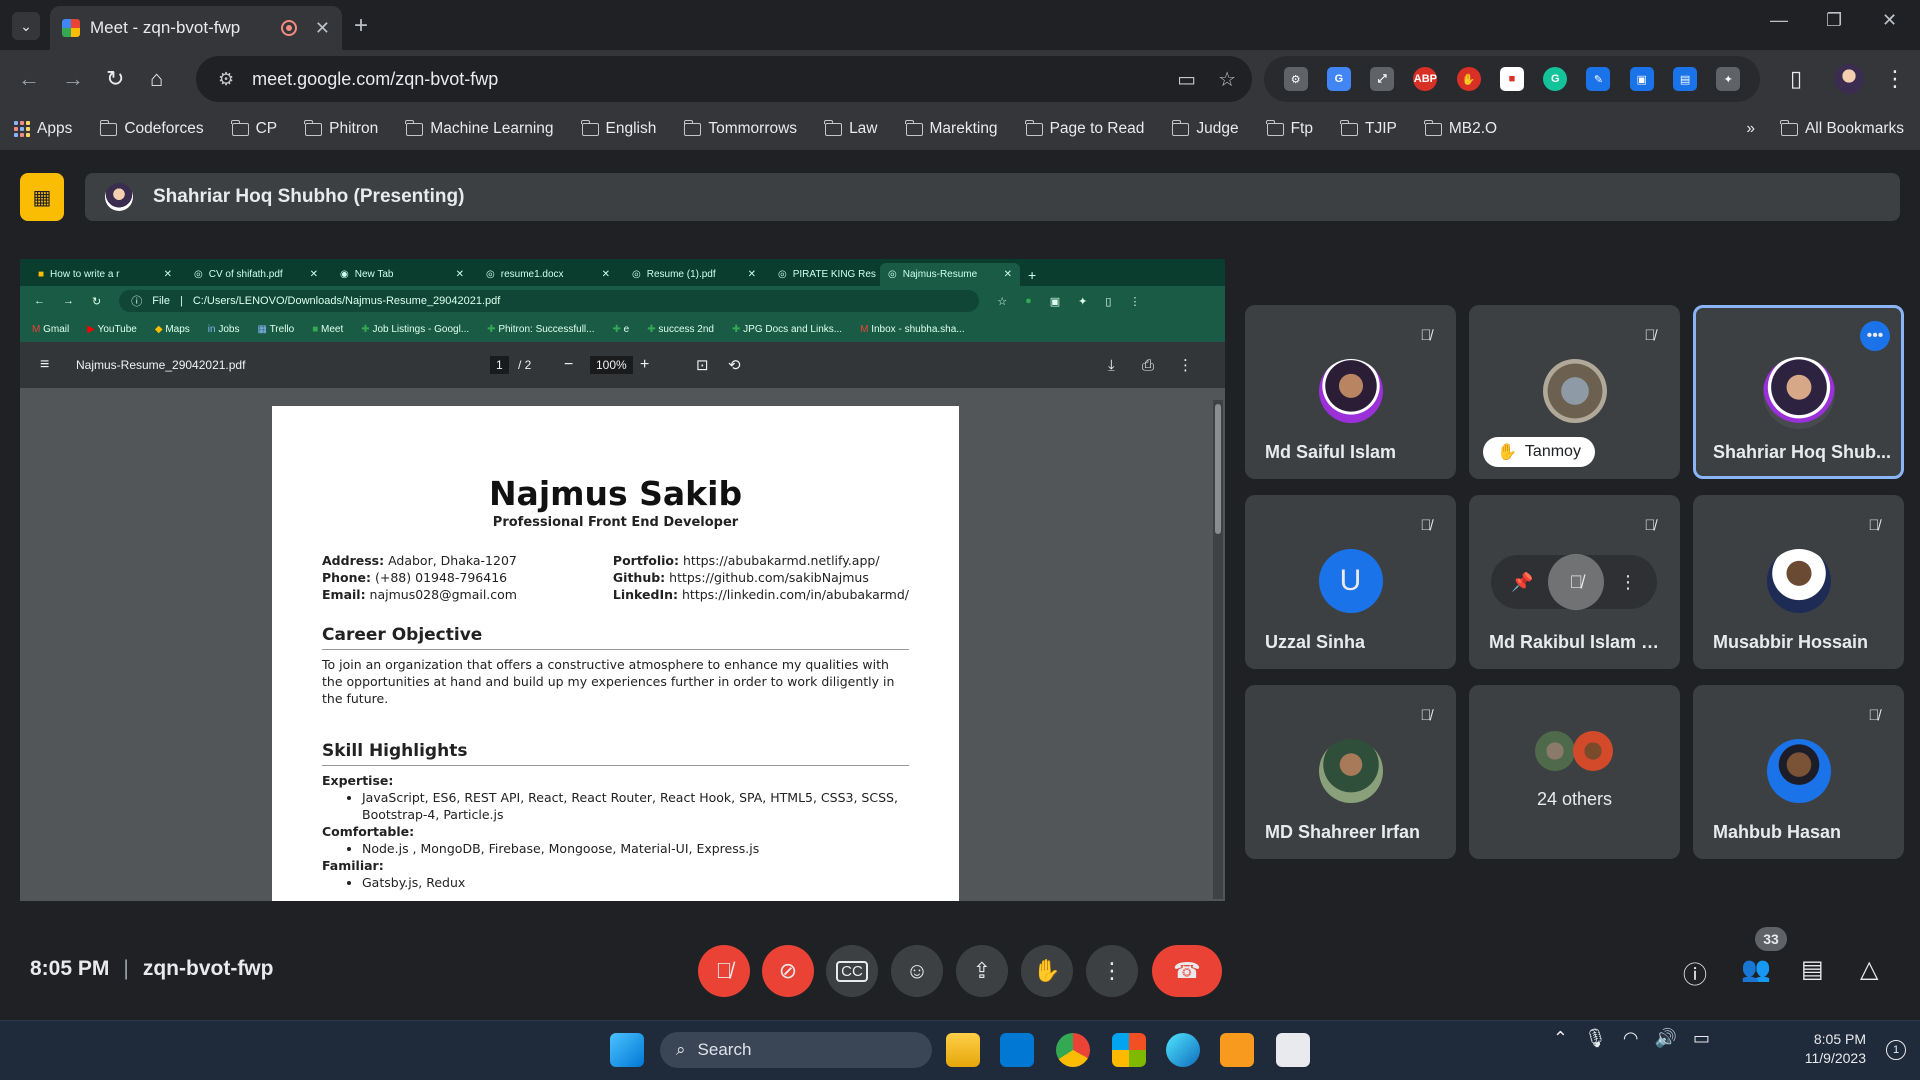 The image size is (1920, 1080). Describe the element at coordinates (788, 971) in the screenshot. I see `camera-toggle-button: ⊘` at that location.